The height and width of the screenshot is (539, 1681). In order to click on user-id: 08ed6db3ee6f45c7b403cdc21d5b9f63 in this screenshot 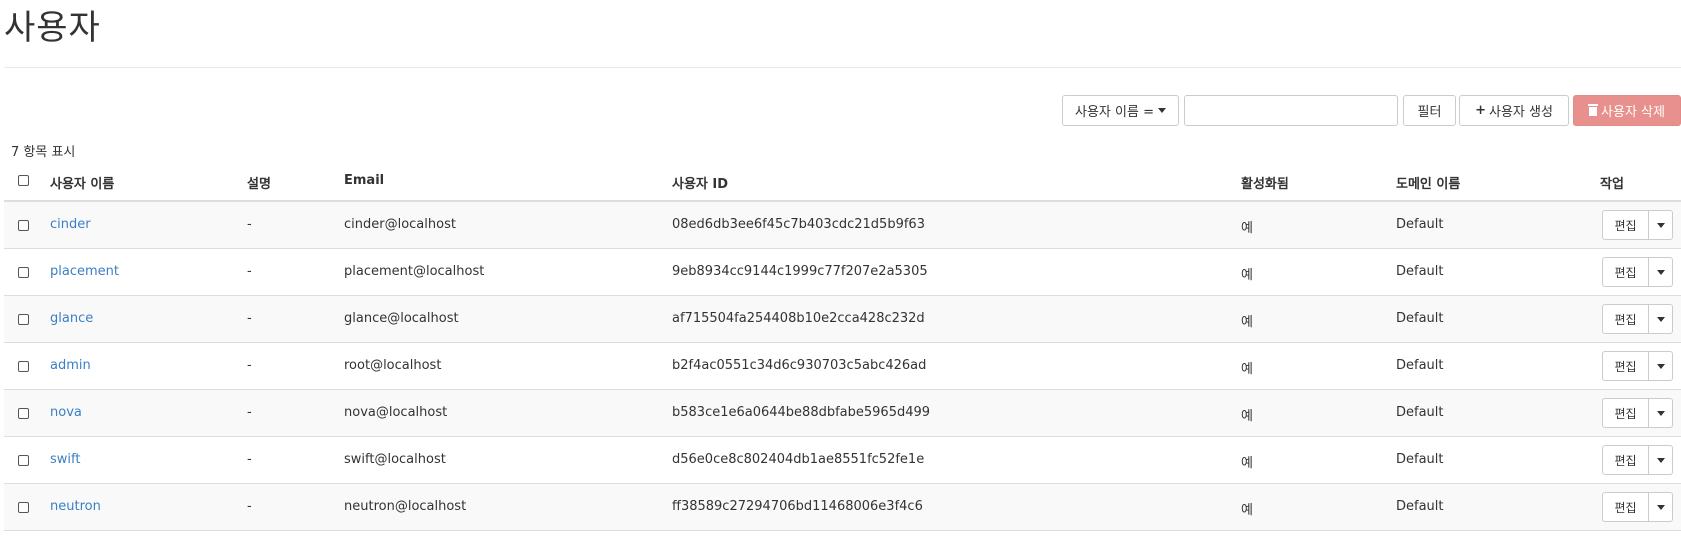, I will do `click(798, 224)`.